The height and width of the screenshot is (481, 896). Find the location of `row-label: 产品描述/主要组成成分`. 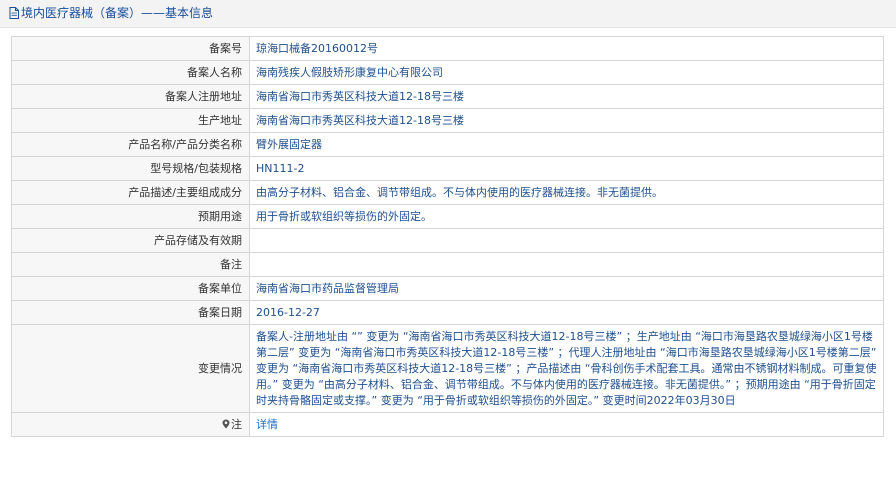

row-label: 产品描述/主要组成成分 is located at coordinates (130, 192).